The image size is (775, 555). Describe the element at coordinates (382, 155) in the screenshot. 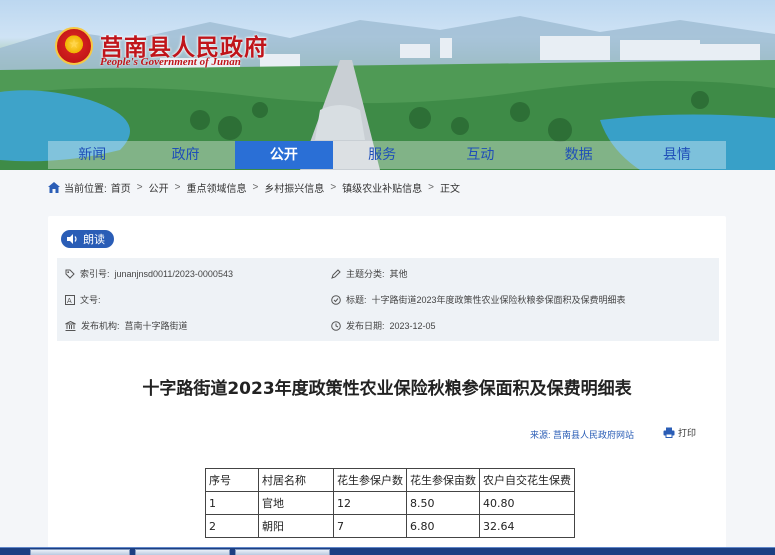

I see `nav-item-service: 服务` at that location.